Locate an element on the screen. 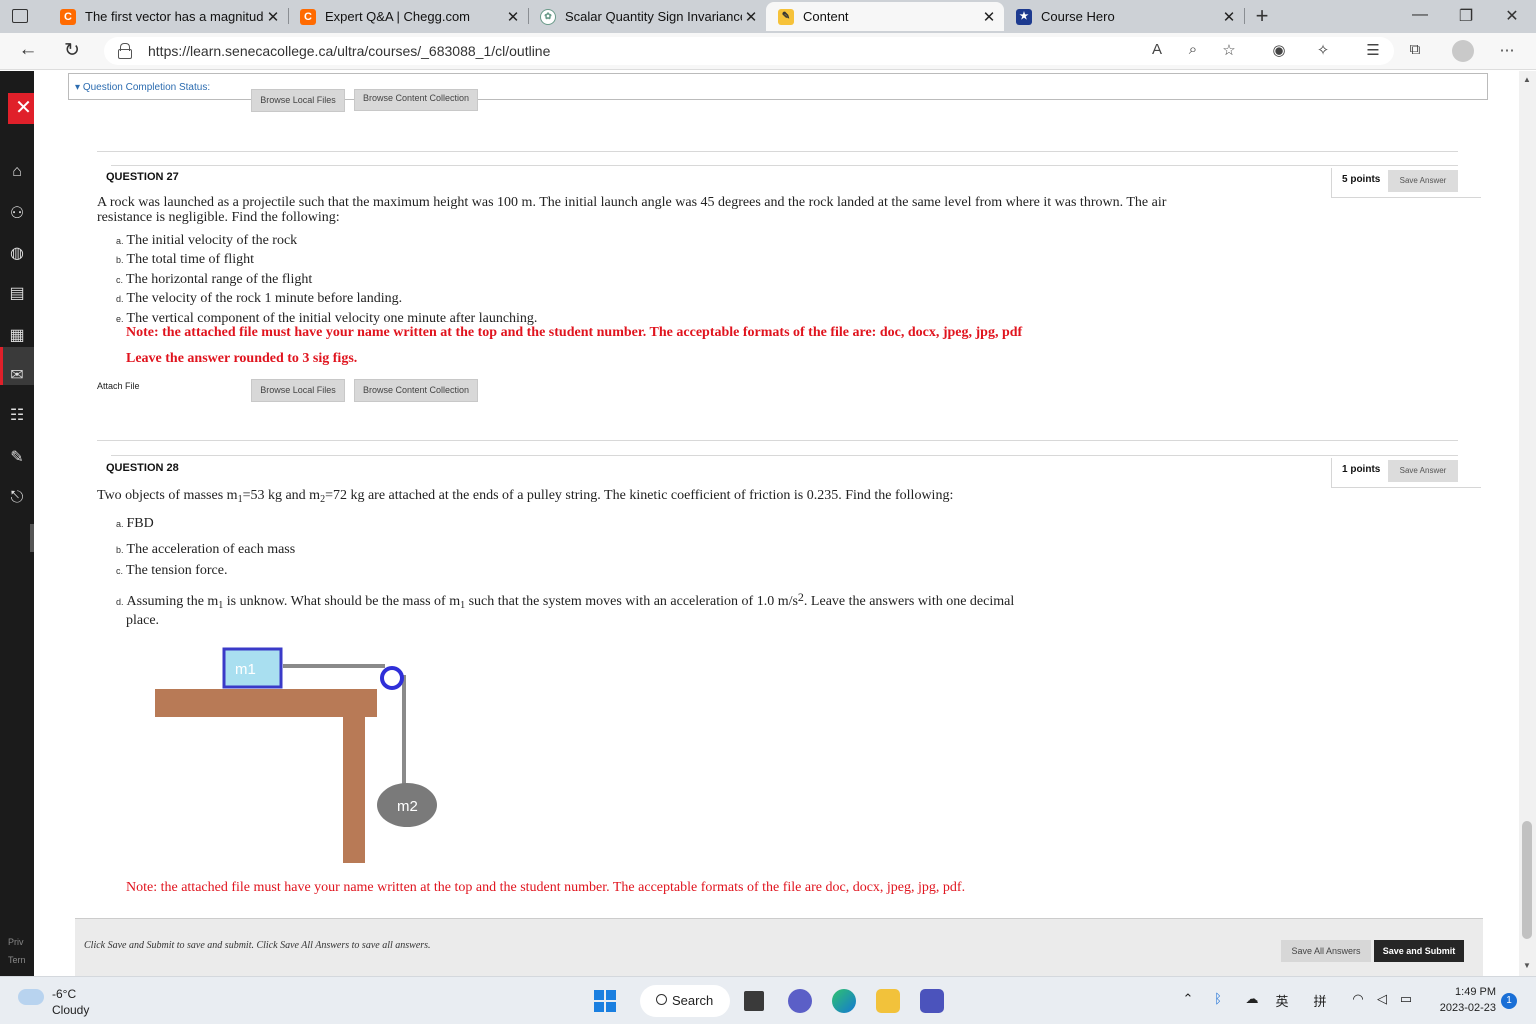  globe-icon: ◍ is located at coordinates (17, 254).